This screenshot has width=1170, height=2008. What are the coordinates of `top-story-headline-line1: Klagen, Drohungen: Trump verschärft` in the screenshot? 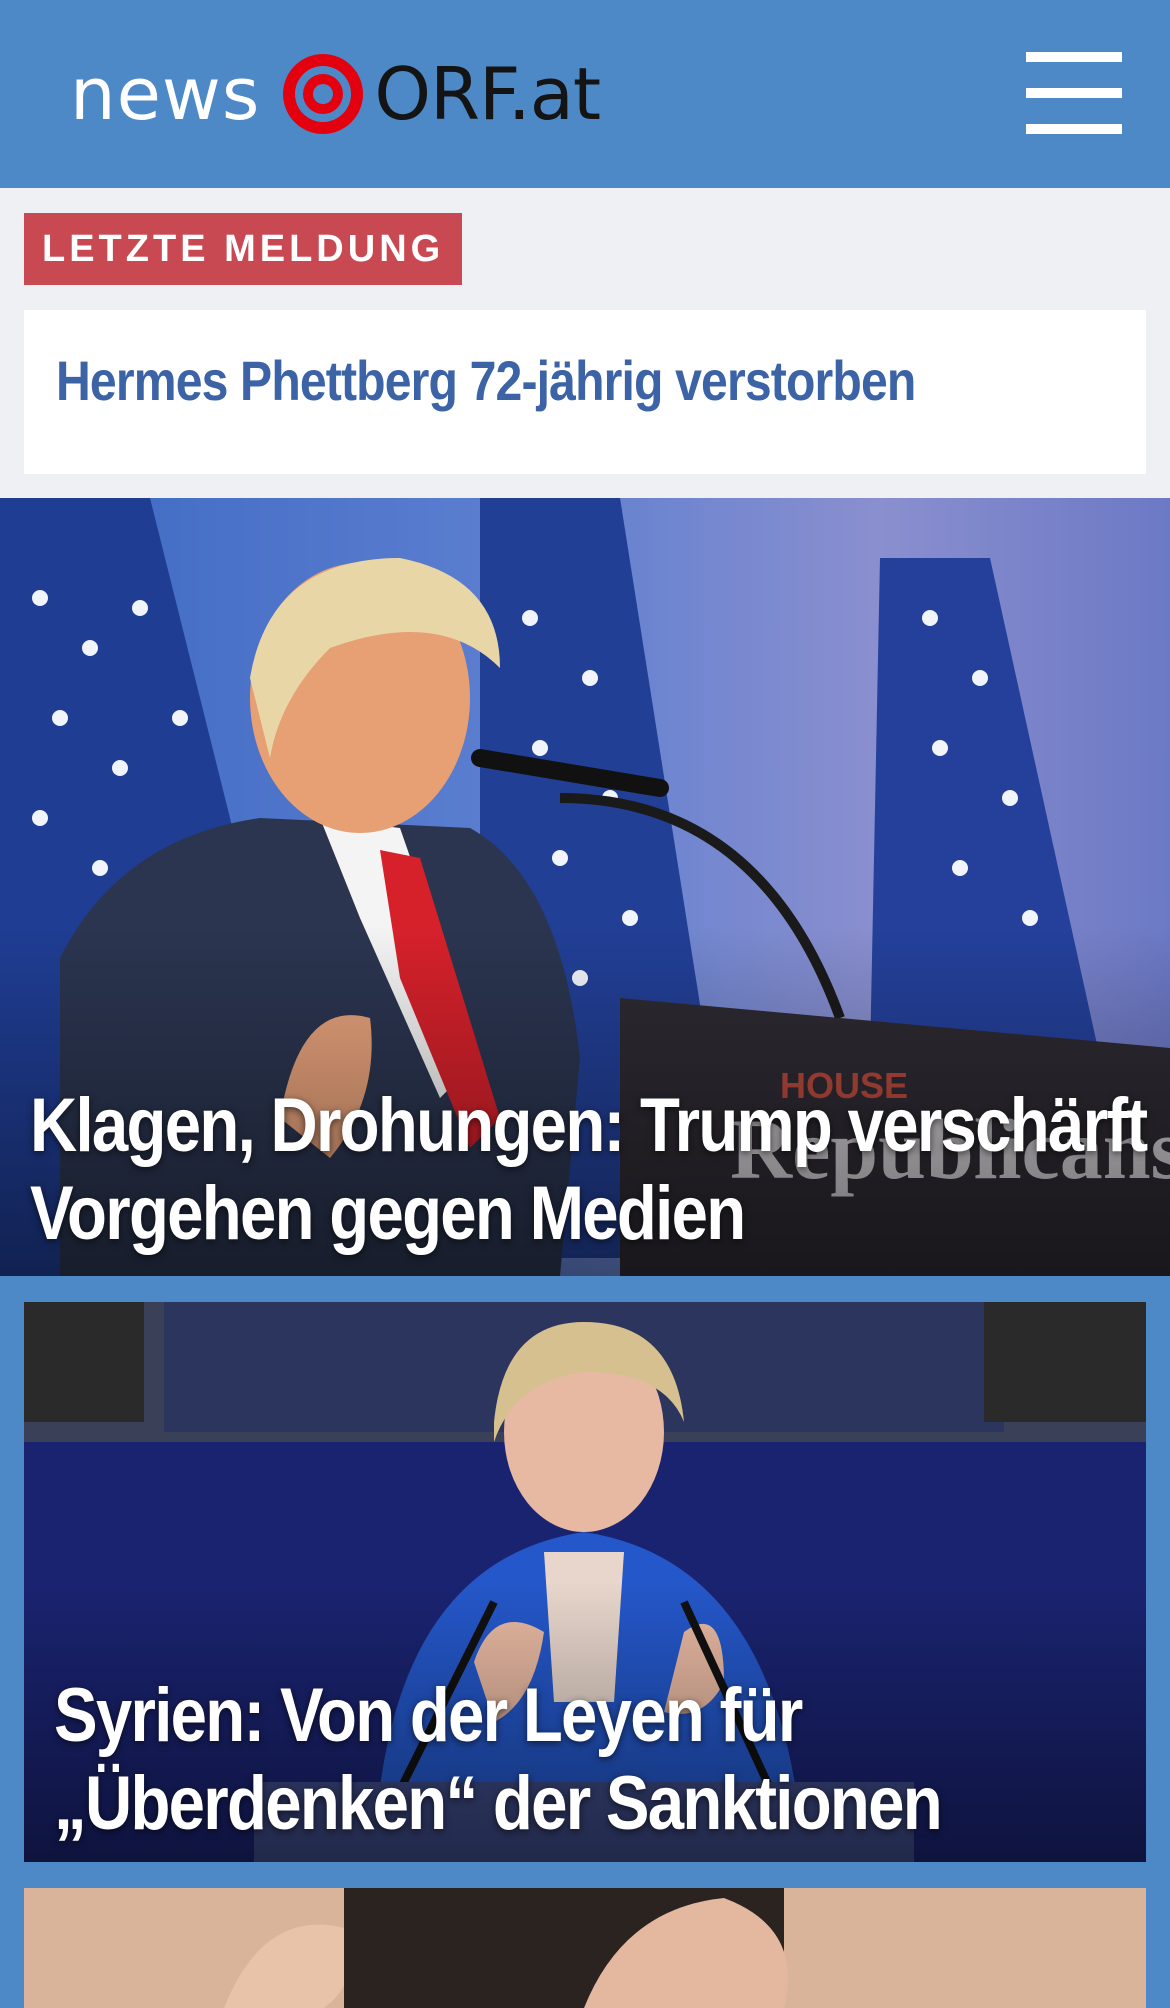 It's located at (589, 1125).